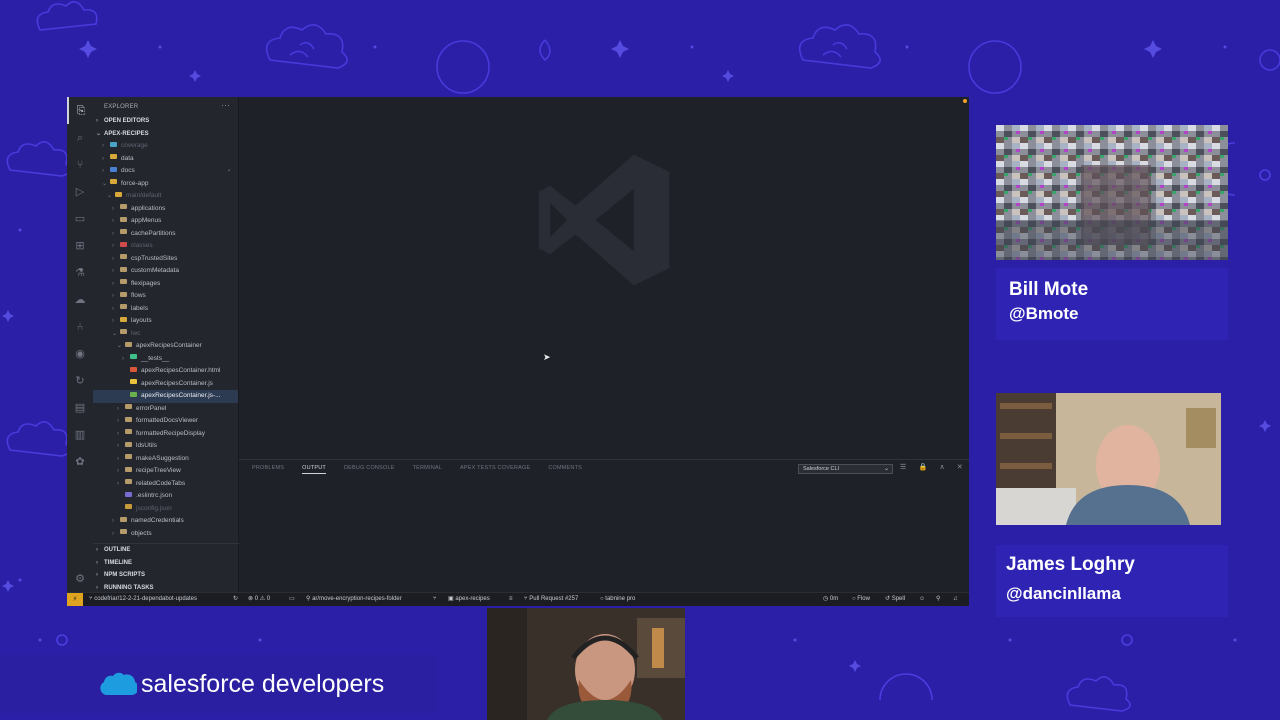 Image resolution: width=1280 pixels, height=720 pixels. I want to click on tree-item: ⌄ force-app, so click(165, 184).